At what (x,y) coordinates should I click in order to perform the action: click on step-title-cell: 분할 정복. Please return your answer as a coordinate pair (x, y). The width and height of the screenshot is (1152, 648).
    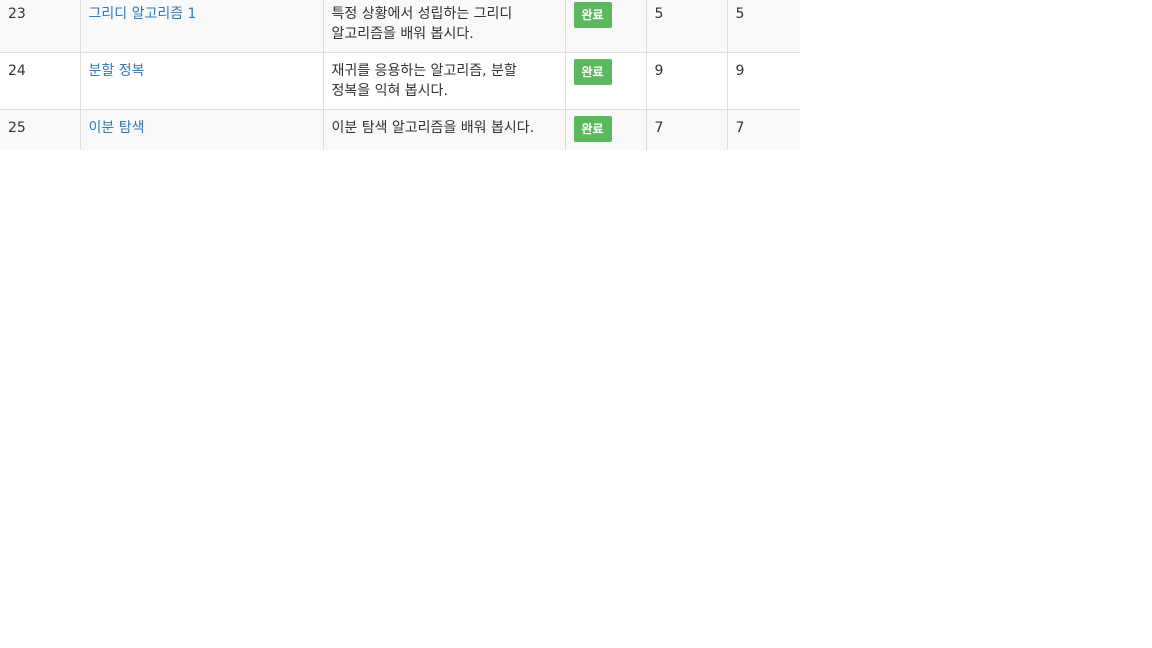
    Looking at the image, I should click on (201, 81).